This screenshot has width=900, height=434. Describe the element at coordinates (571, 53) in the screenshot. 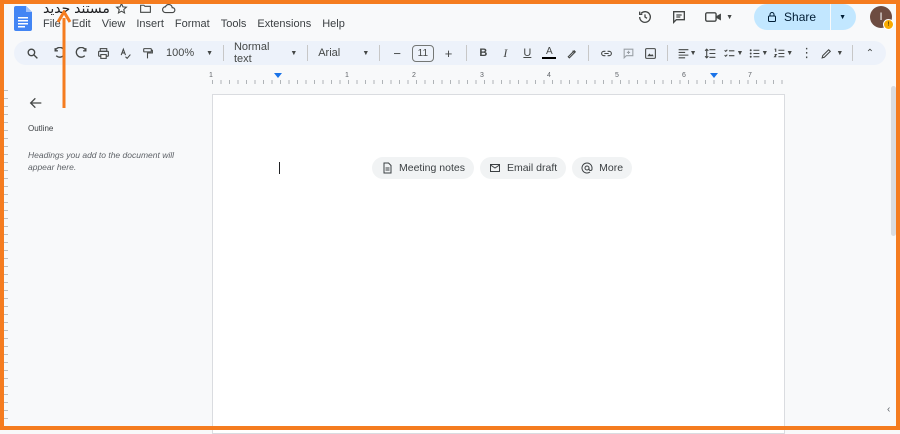

I see `highlight-icon` at that location.